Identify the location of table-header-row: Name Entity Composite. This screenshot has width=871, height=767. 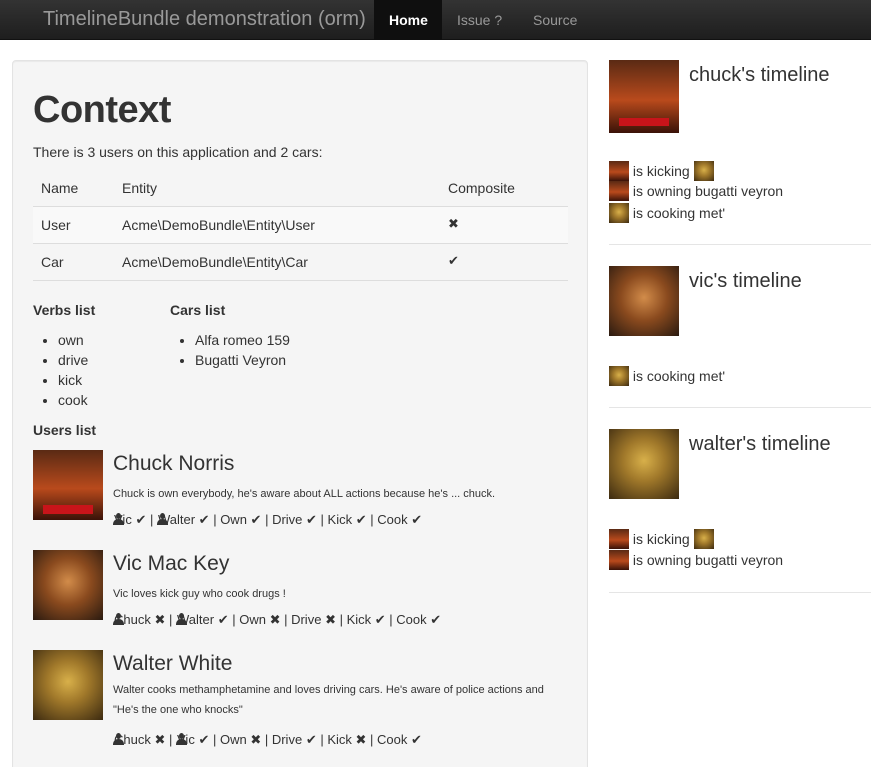
(300, 188).